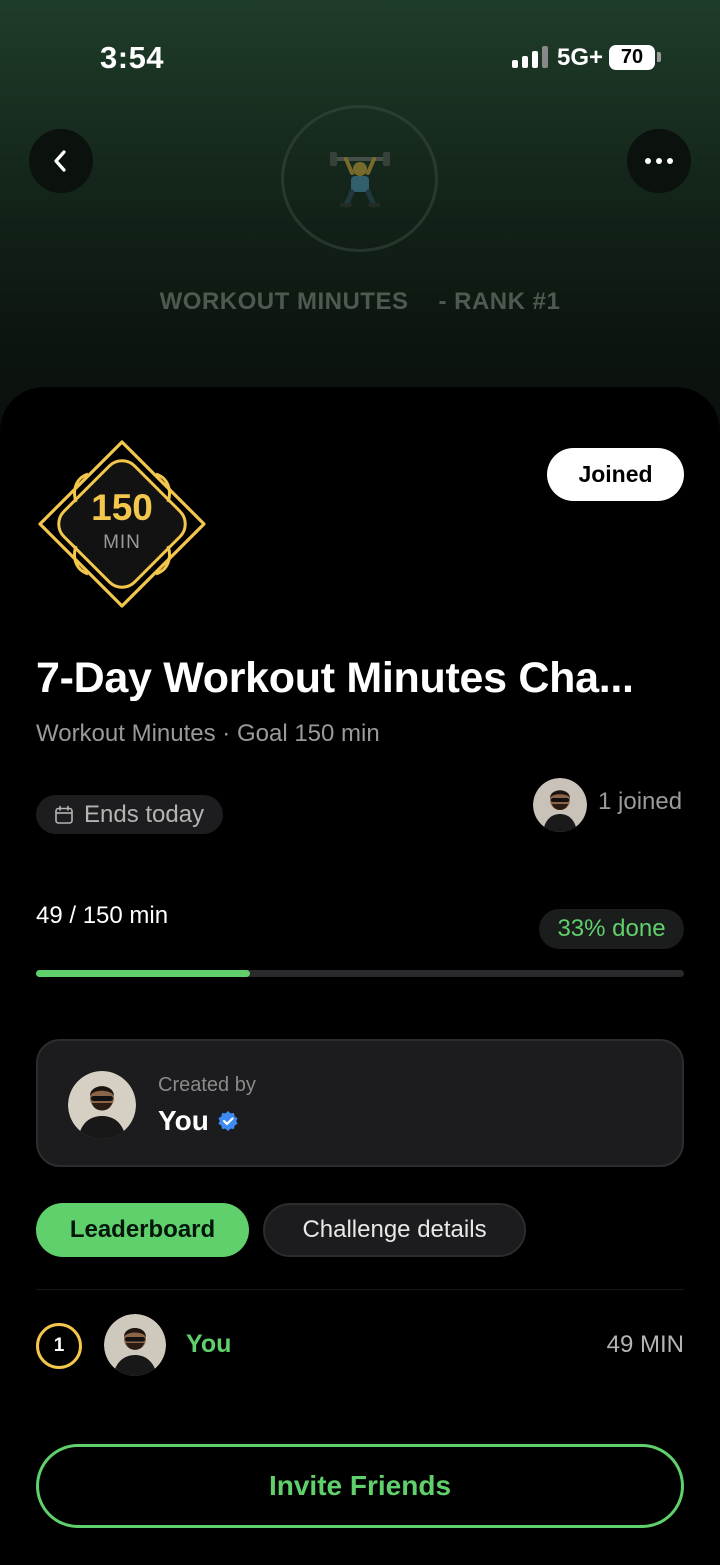  I want to click on tab-challenge-details: Challenge details, so click(394, 1230).